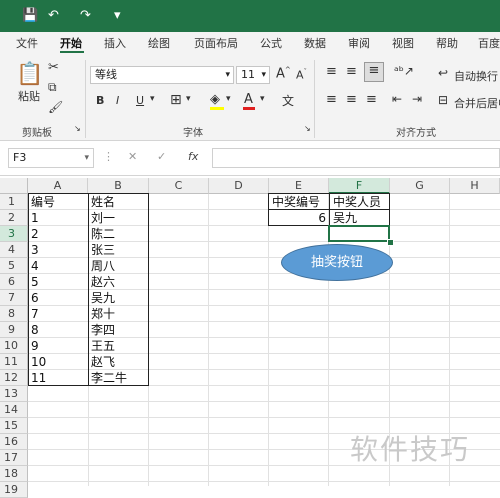  I want to click on name-box: F3 ▾, so click(51, 158).